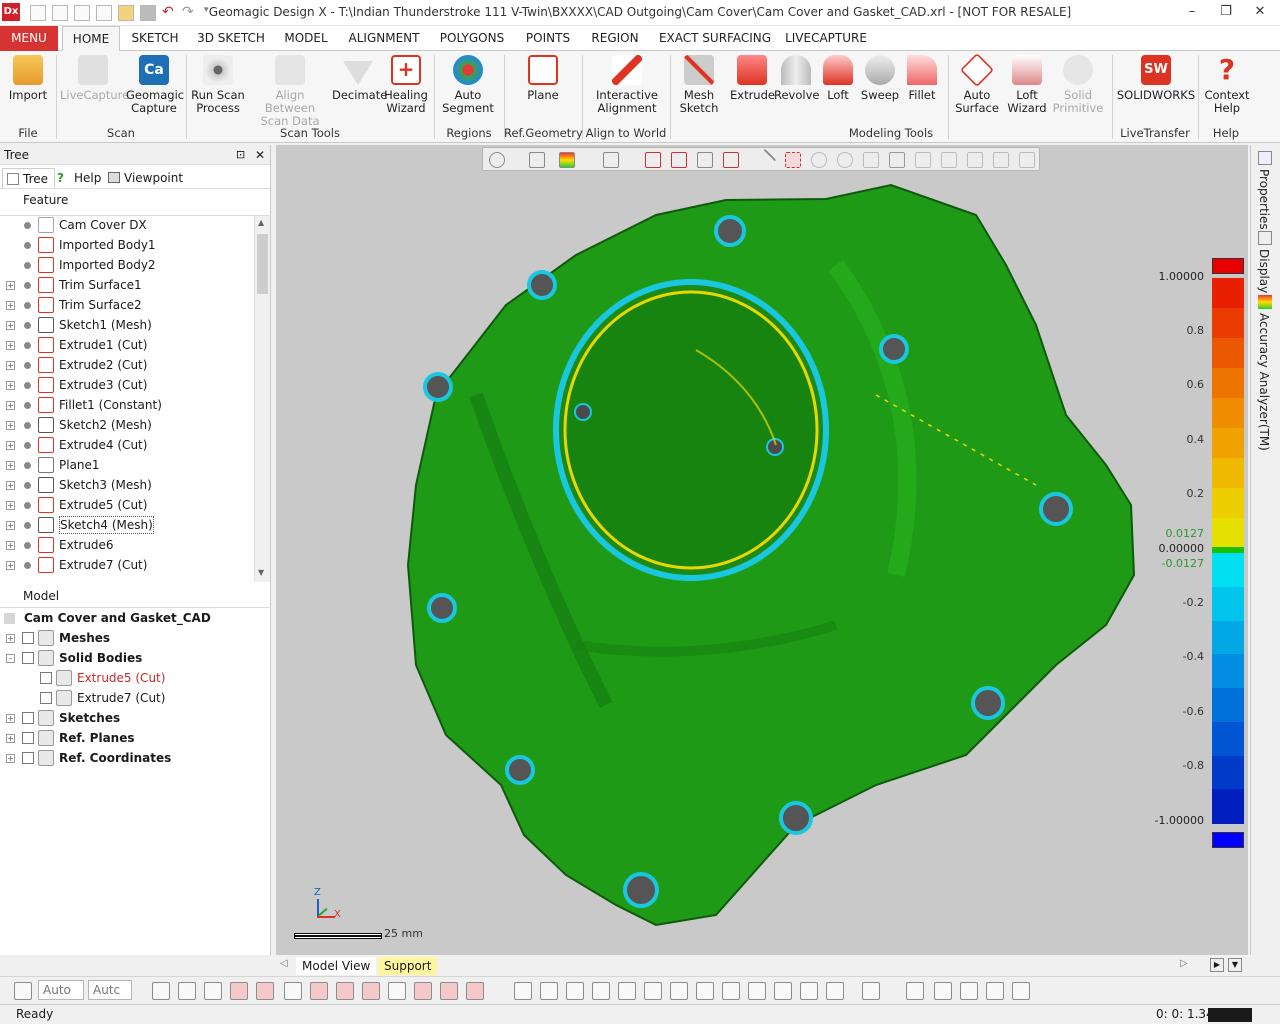  I want to click on feature-tree-row: + Extrude6, so click(127, 545).